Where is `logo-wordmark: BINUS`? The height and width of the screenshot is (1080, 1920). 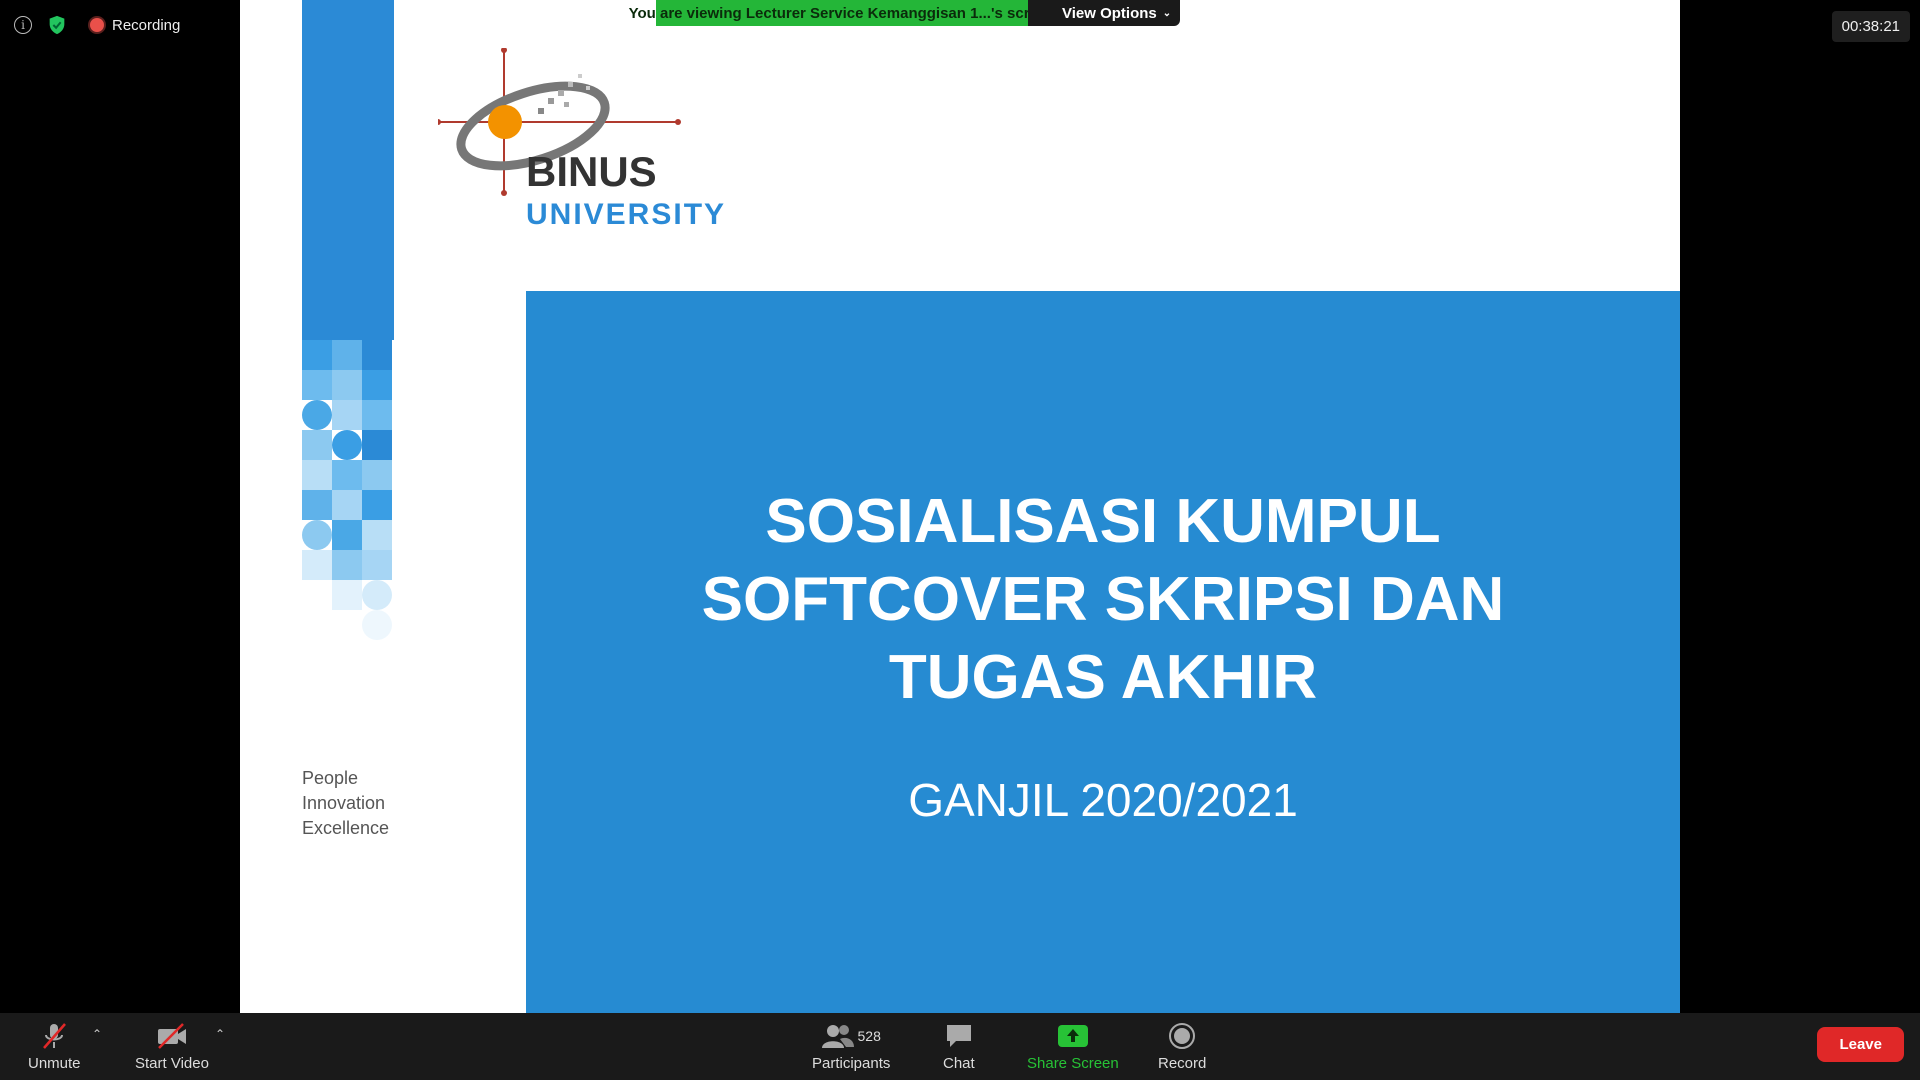
logo-wordmark: BINUS is located at coordinates (591, 171).